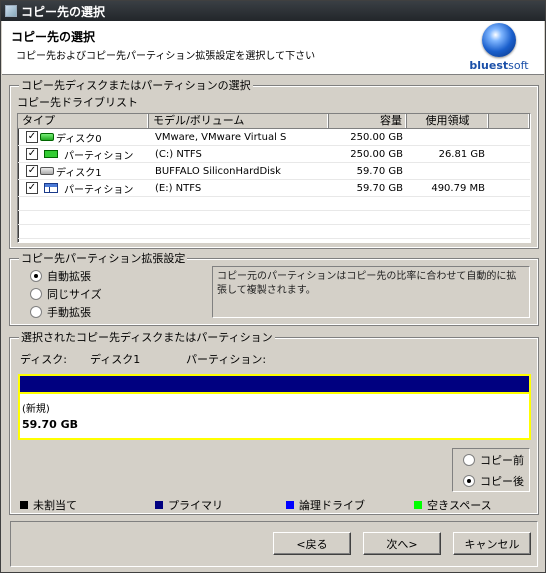  Describe the element at coordinates (274, 154) in the screenshot. I see `table-row: ✓ パーティション (C:) NTFS 250.00 GB 26.81 GB` at that location.